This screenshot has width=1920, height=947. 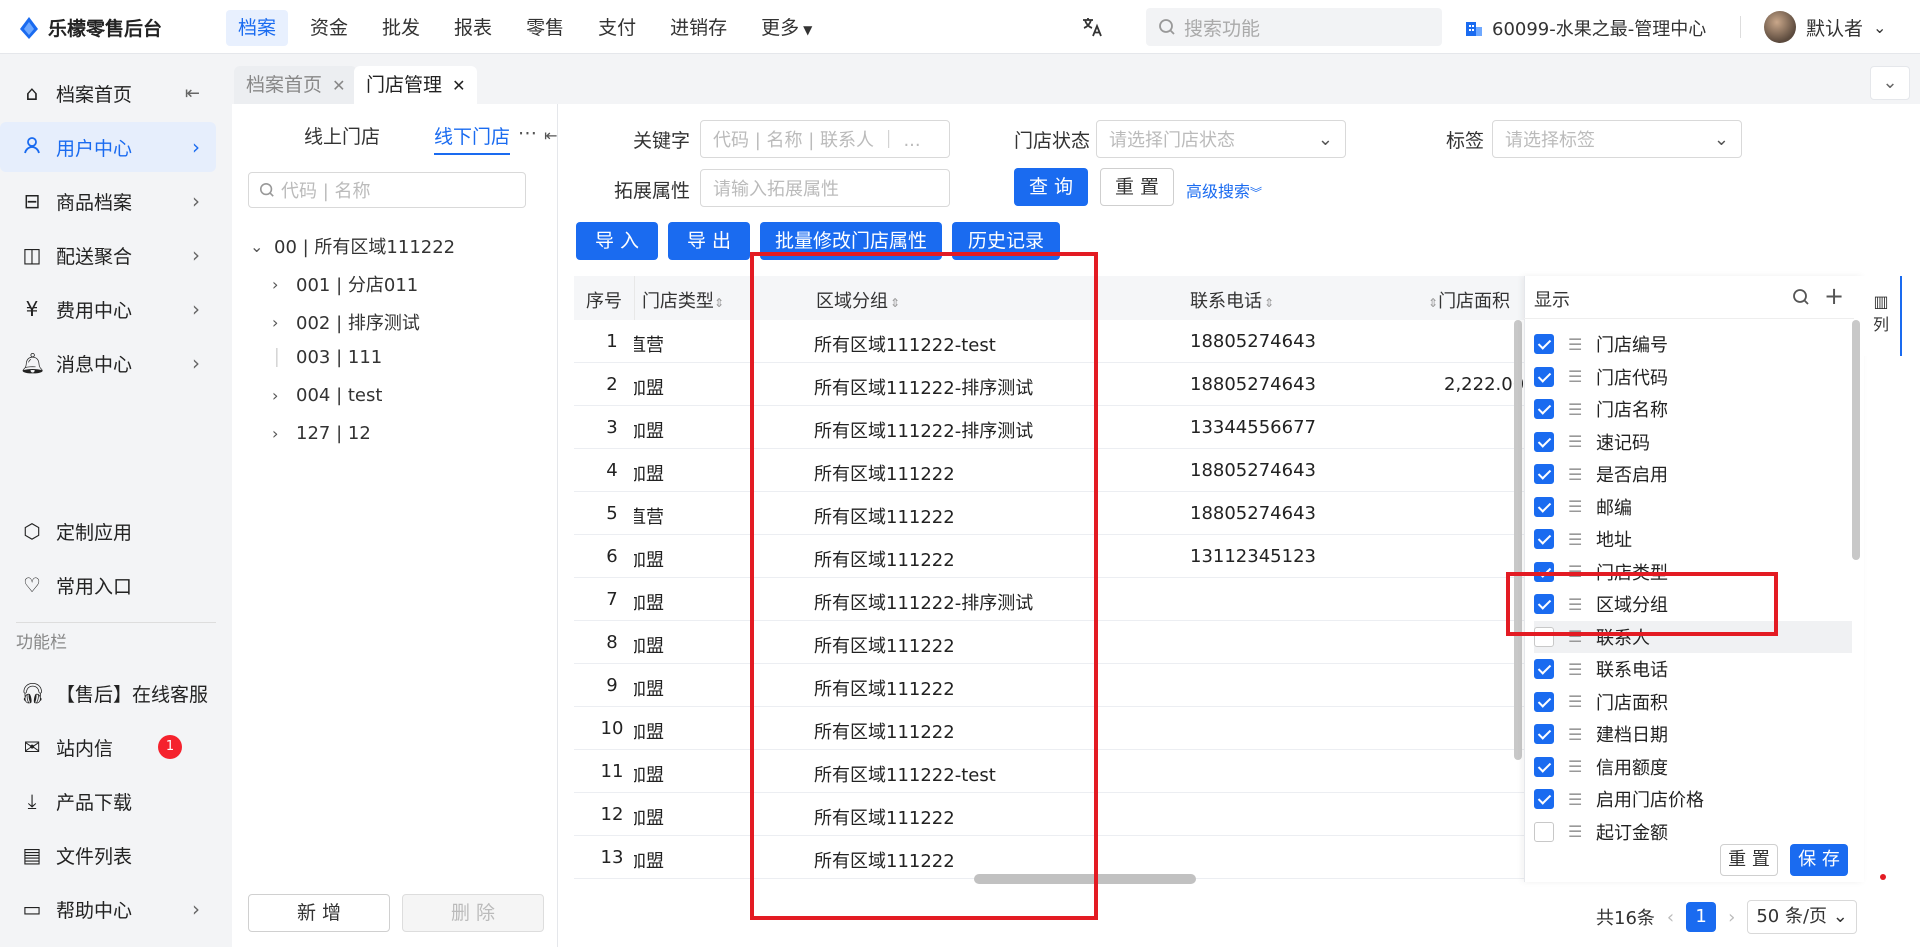 I want to click on topnav-archive: 档案, so click(x=257, y=28).